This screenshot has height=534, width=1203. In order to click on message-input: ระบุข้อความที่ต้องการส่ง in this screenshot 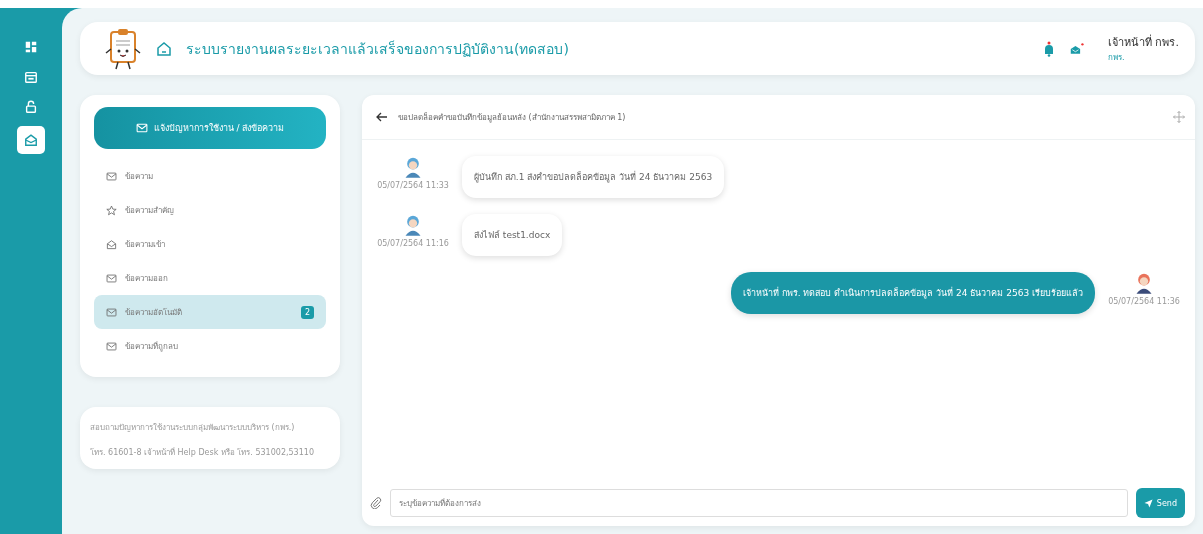, I will do `click(759, 503)`.